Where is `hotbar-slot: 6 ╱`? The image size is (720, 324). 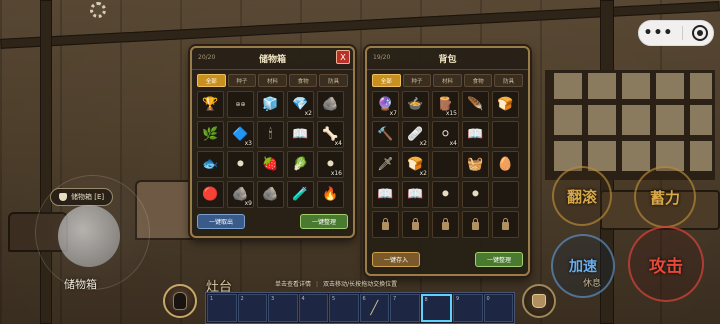
hotbar-slot: 6 ╱ is located at coordinates (374, 308).